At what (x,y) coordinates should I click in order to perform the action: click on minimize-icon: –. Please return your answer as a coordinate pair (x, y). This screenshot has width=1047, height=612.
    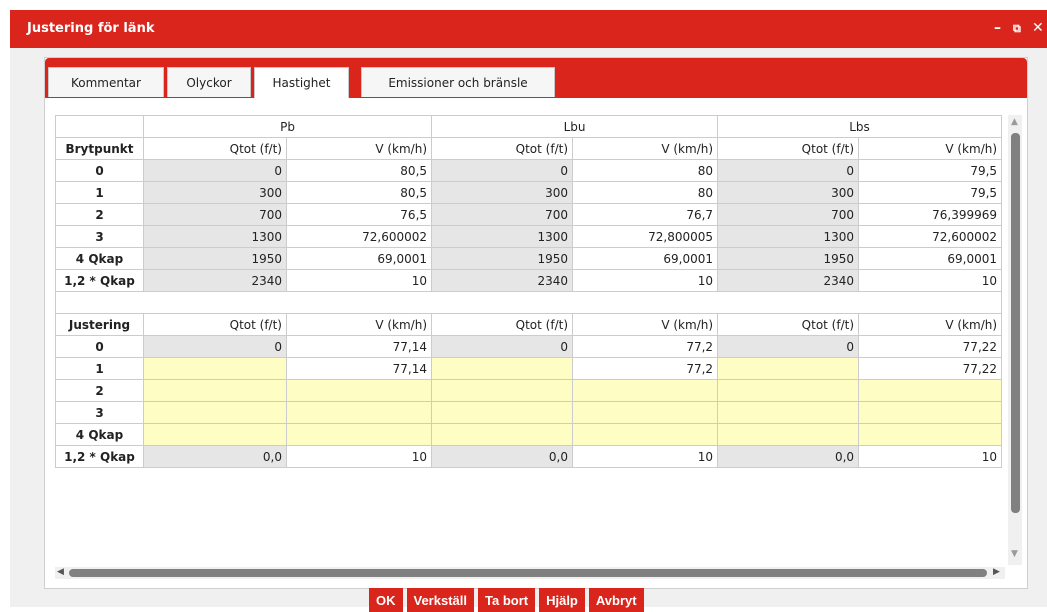
    Looking at the image, I should click on (997, 28).